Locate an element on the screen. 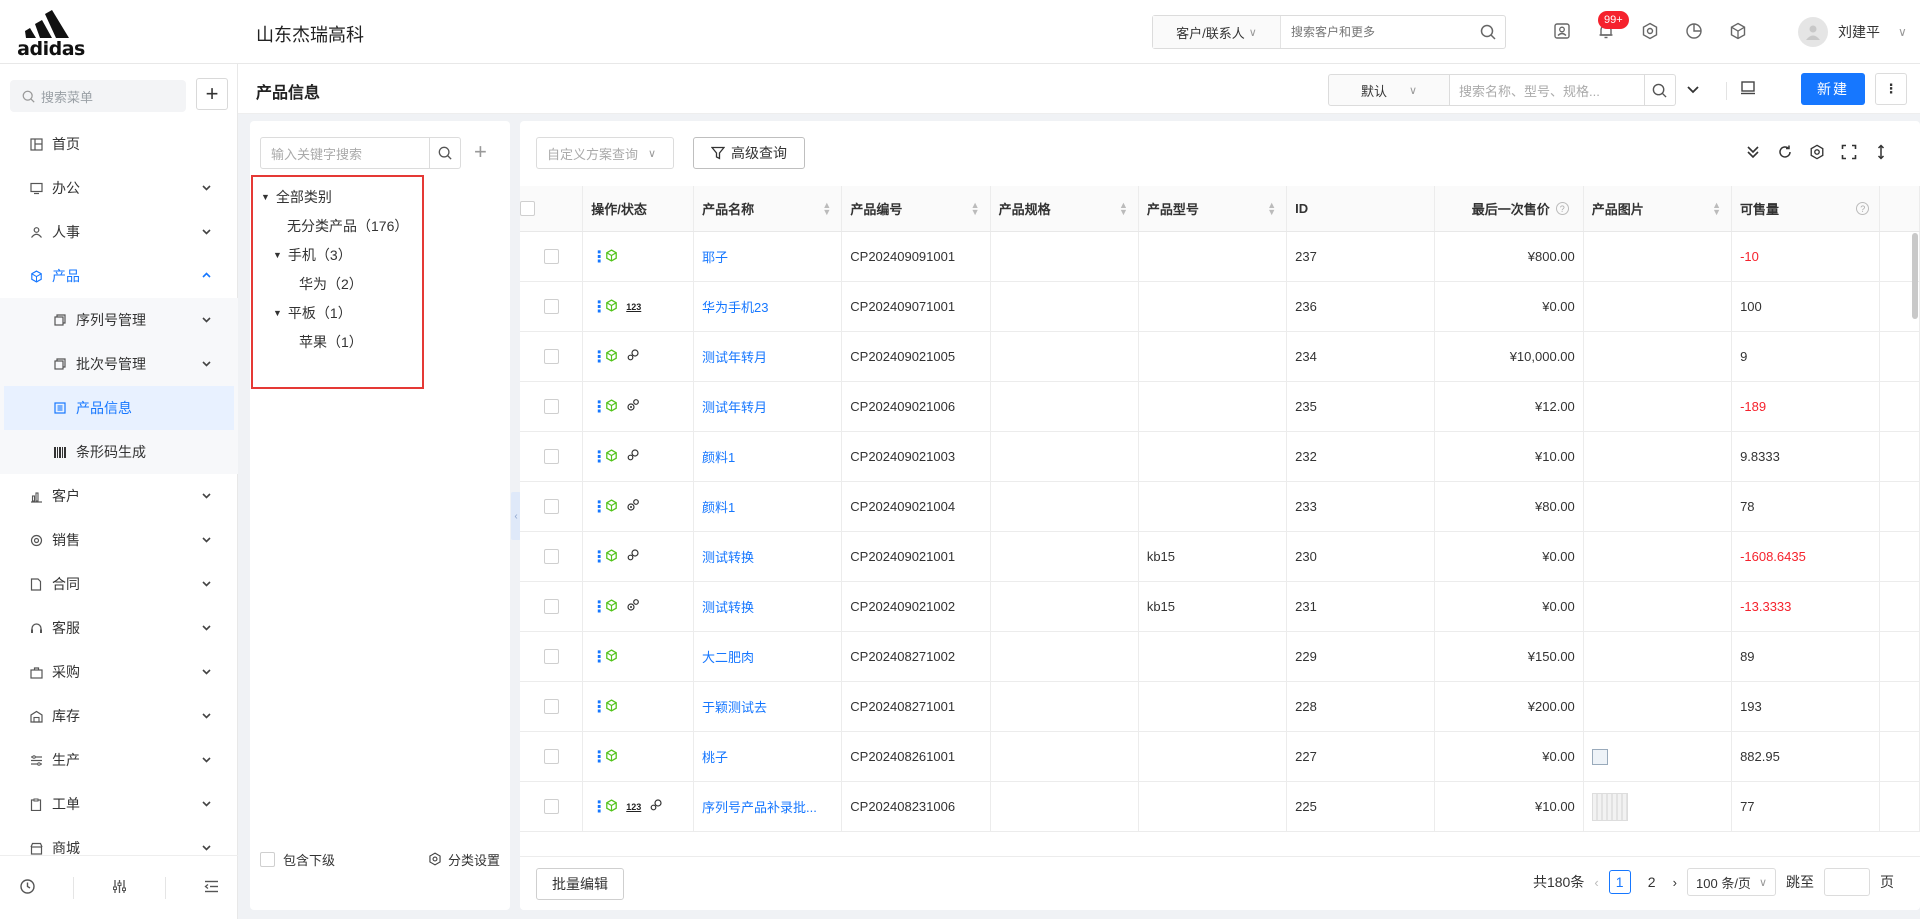 This screenshot has width=1920, height=919. sidebar-item-inventory: 库存 is located at coordinates (119, 716).